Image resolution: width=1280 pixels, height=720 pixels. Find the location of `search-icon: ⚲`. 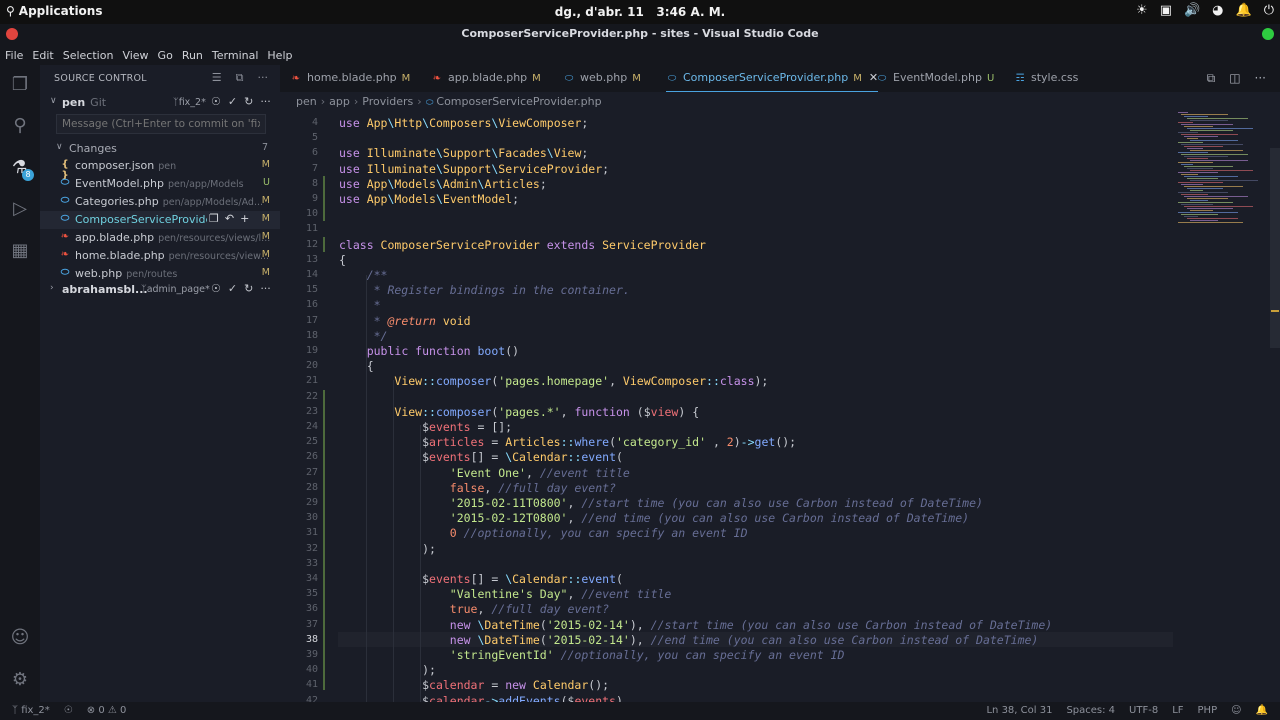

search-icon: ⚲ is located at coordinates (20, 126).